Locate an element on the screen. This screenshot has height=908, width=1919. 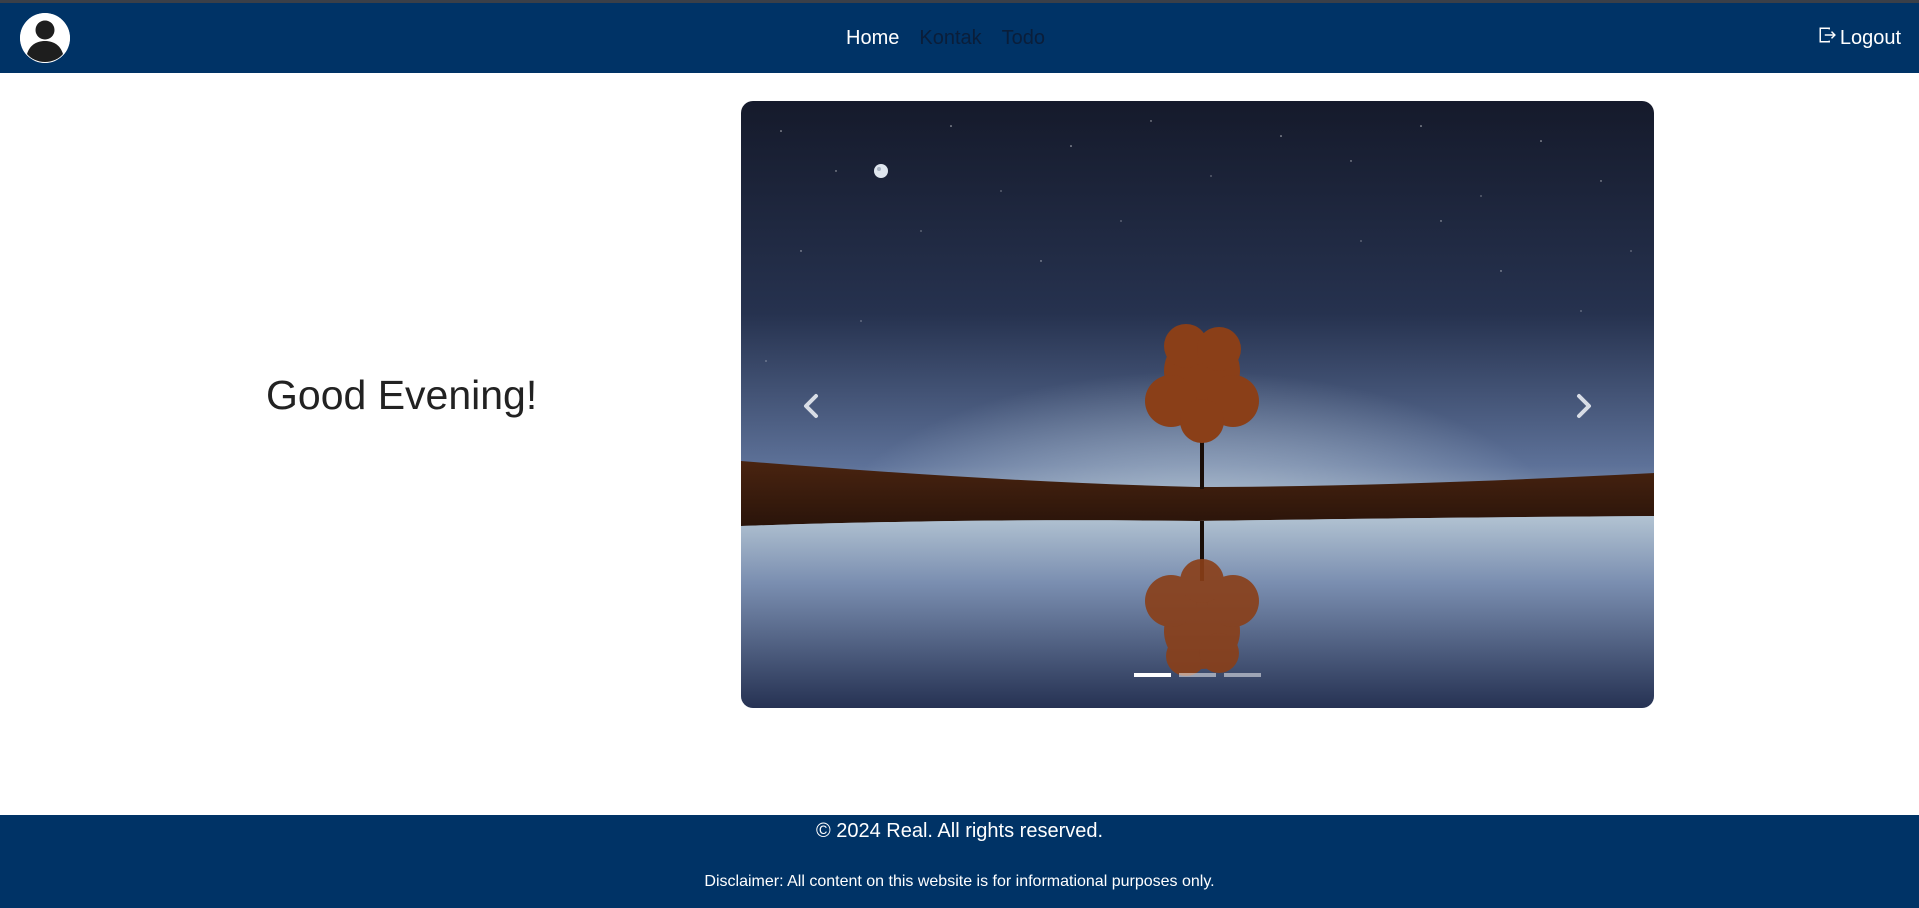
logout-label: Logout is located at coordinates (1870, 37).